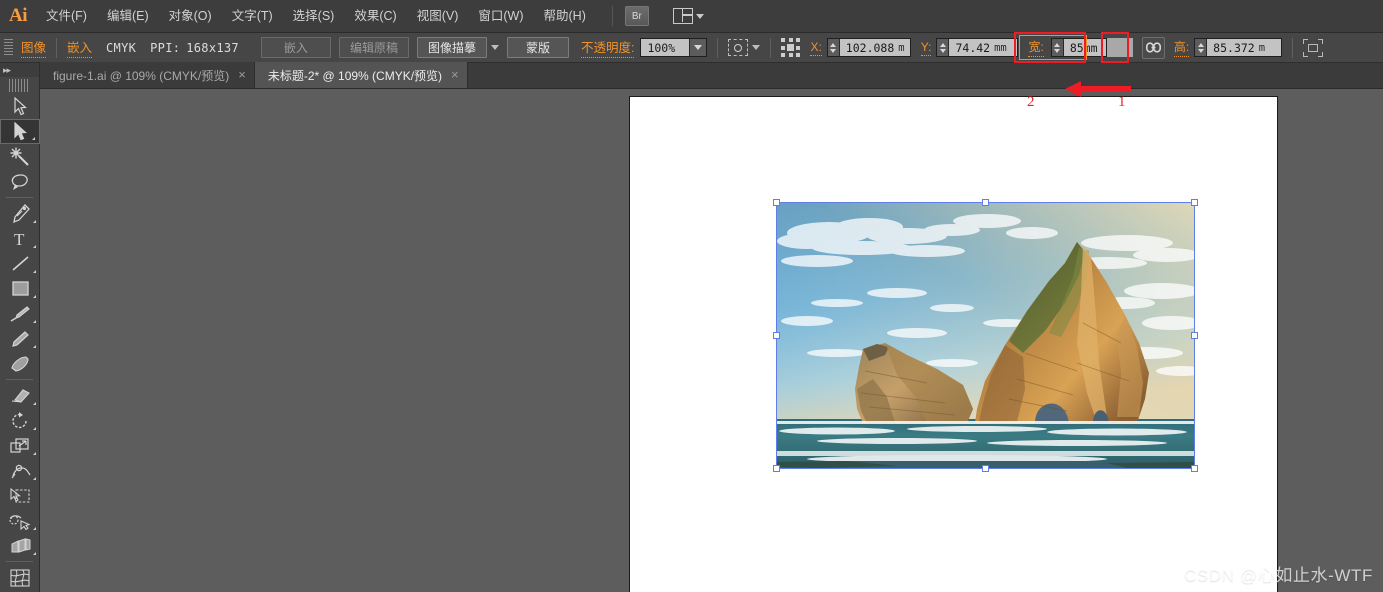 The height and width of the screenshot is (592, 1383). I want to click on tool-selection, so click(20, 106).